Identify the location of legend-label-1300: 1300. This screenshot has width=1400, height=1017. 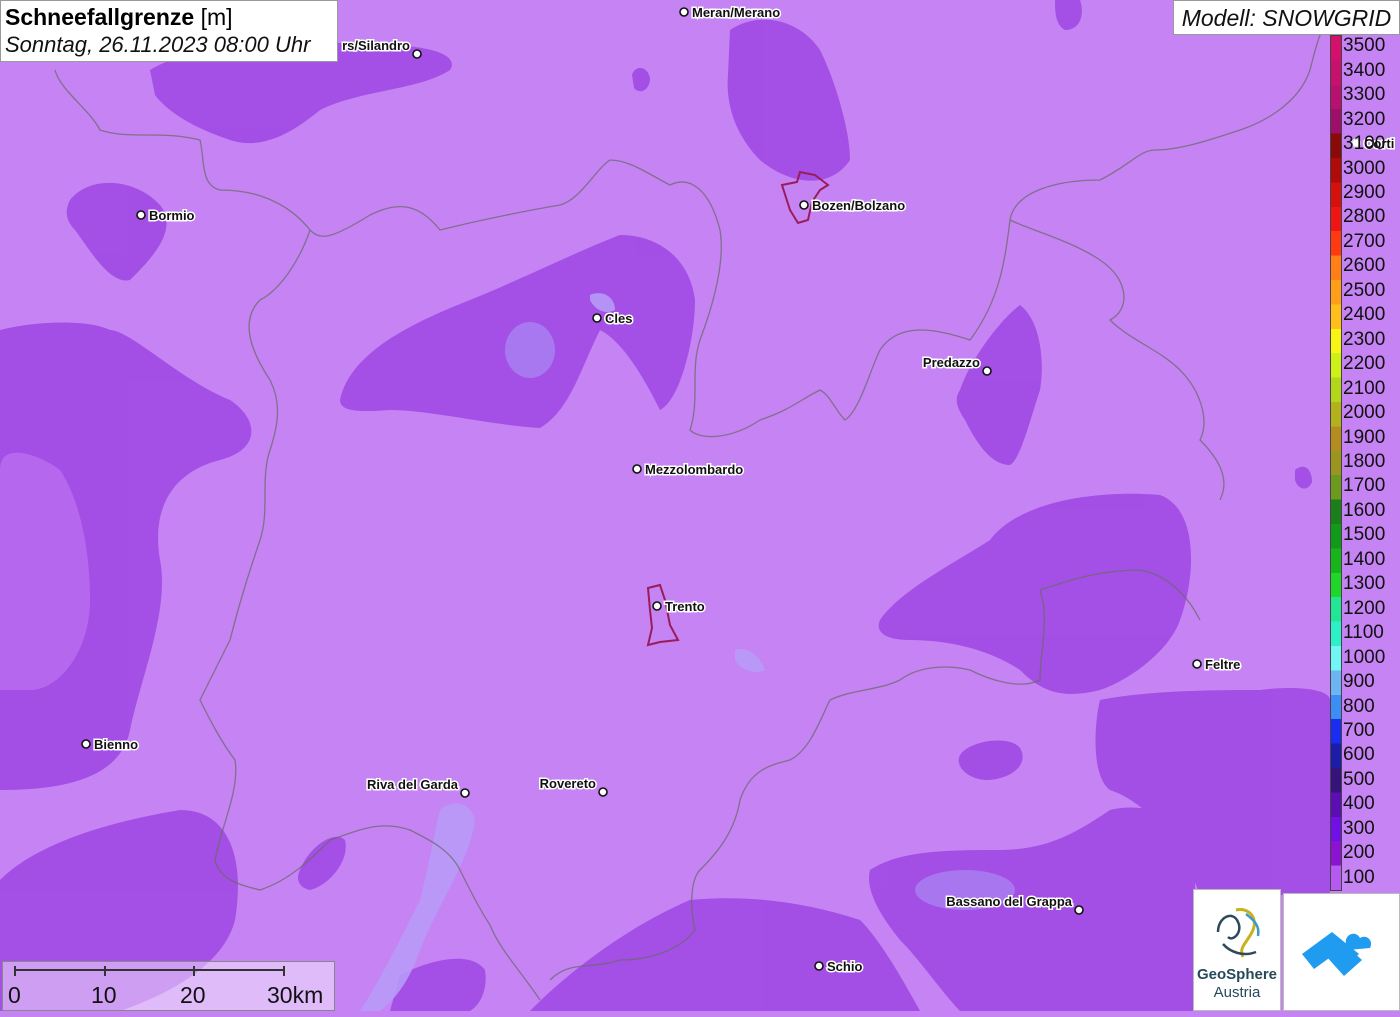
(1364, 584).